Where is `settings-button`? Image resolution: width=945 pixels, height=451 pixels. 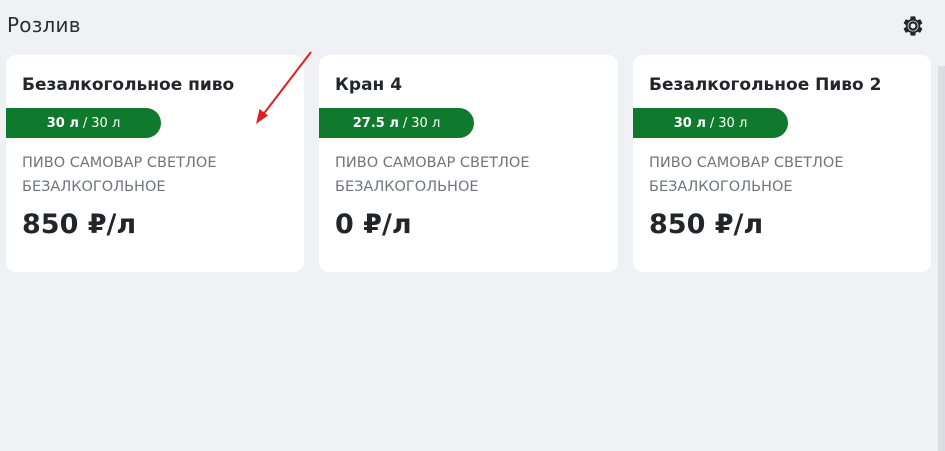
settings-button is located at coordinates (913, 26).